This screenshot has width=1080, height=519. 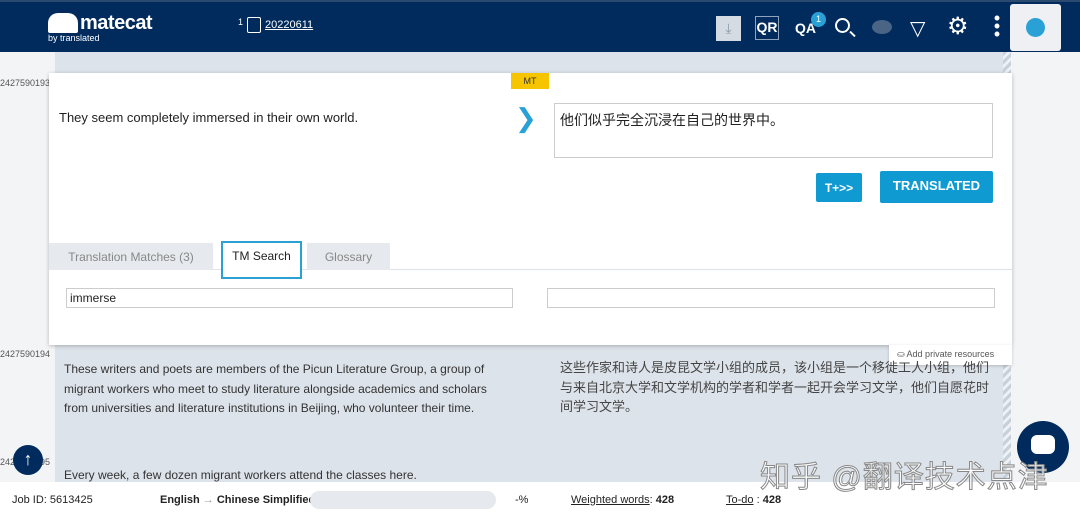 I want to click on tab-tm-search: TM Search, so click(x=261, y=260).